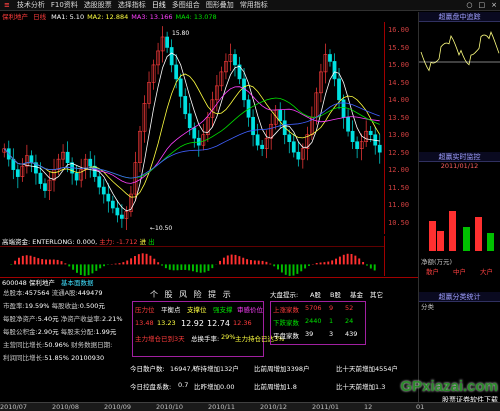 The image size is (500, 411). I want to click on menu-item-select-indicator: 选择指标, so click(132, 5).